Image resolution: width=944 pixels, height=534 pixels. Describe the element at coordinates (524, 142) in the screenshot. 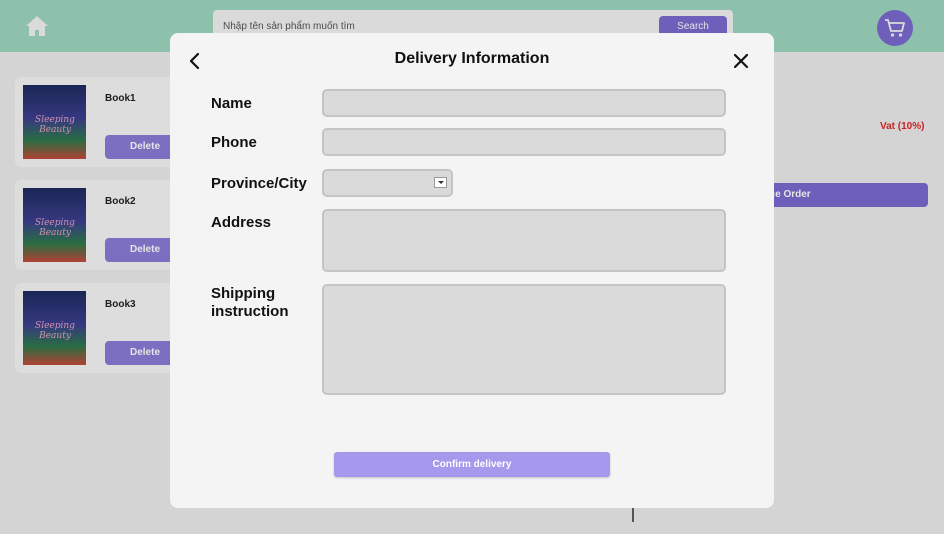

I see `phone-input` at that location.